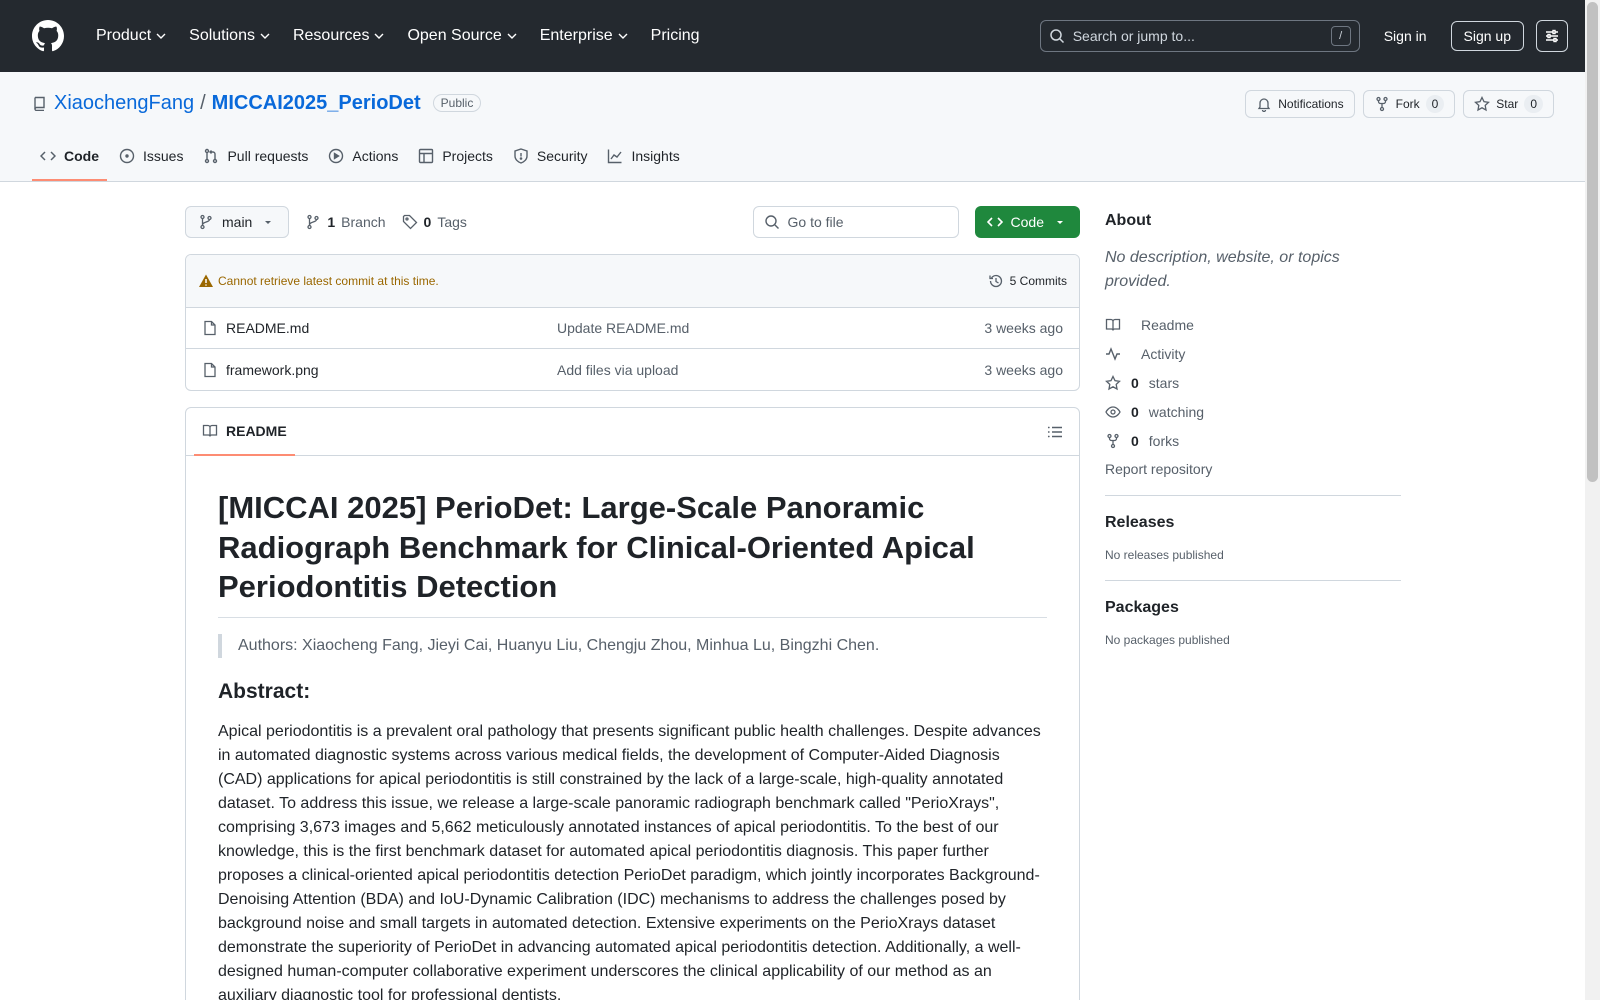 The image size is (1600, 1000). I want to click on tab-projects: Projects, so click(455, 157).